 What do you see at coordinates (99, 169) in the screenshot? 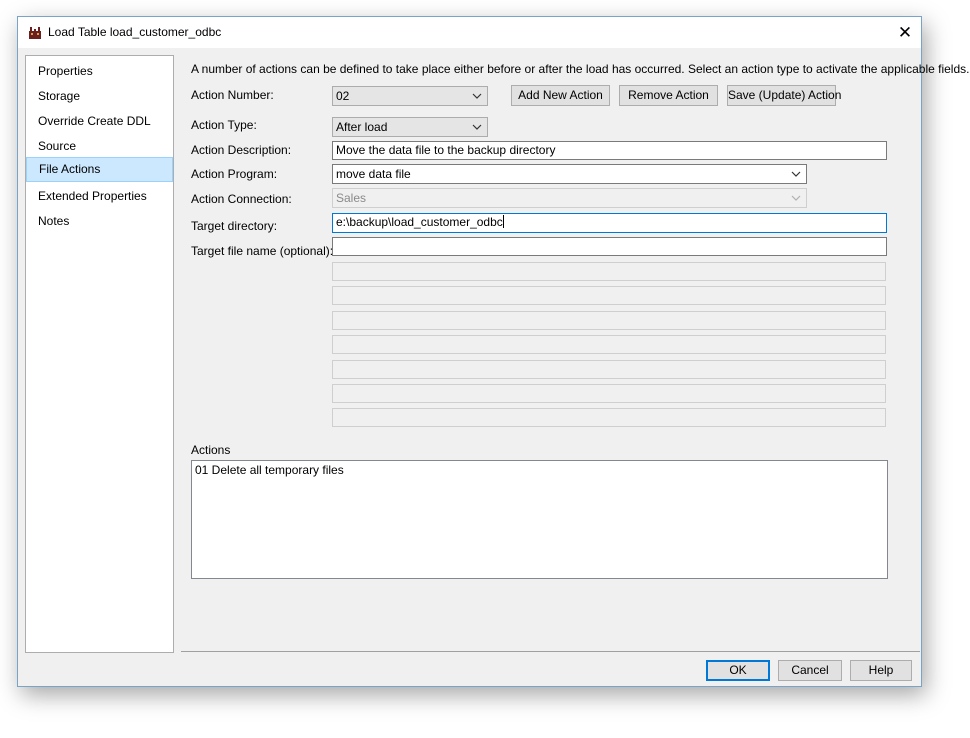
I see `nav-item-file-actions: File Actions` at bounding box center [99, 169].